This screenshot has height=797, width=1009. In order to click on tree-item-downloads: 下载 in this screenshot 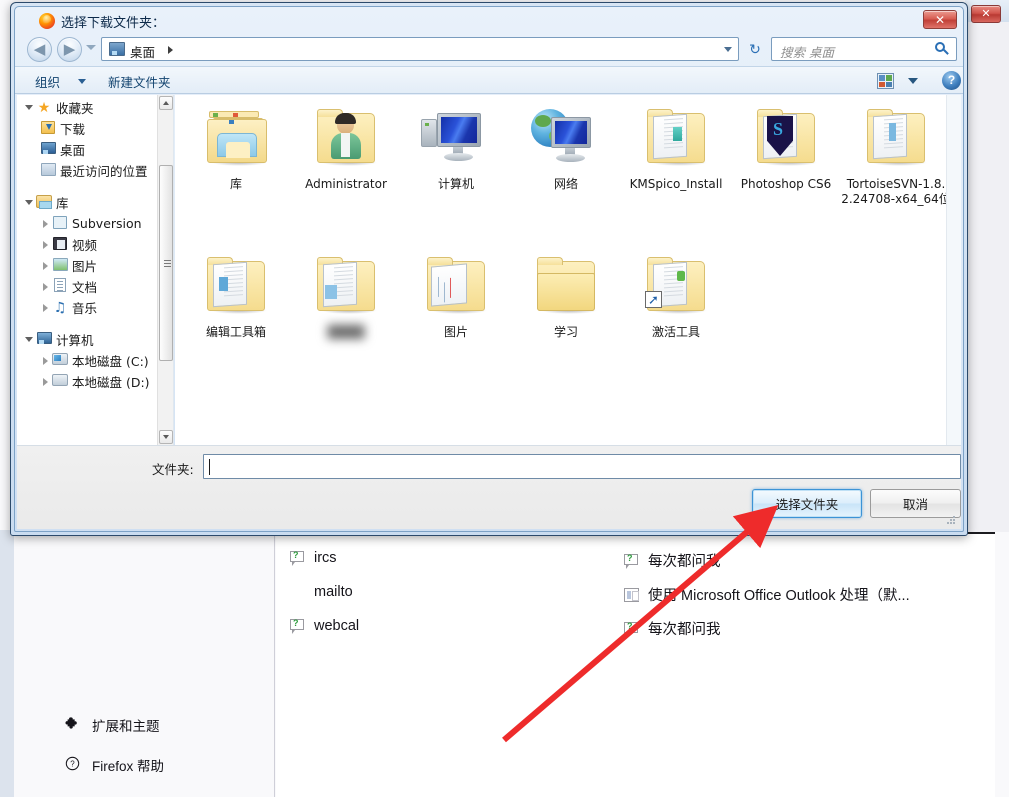, I will do `click(95, 128)`.